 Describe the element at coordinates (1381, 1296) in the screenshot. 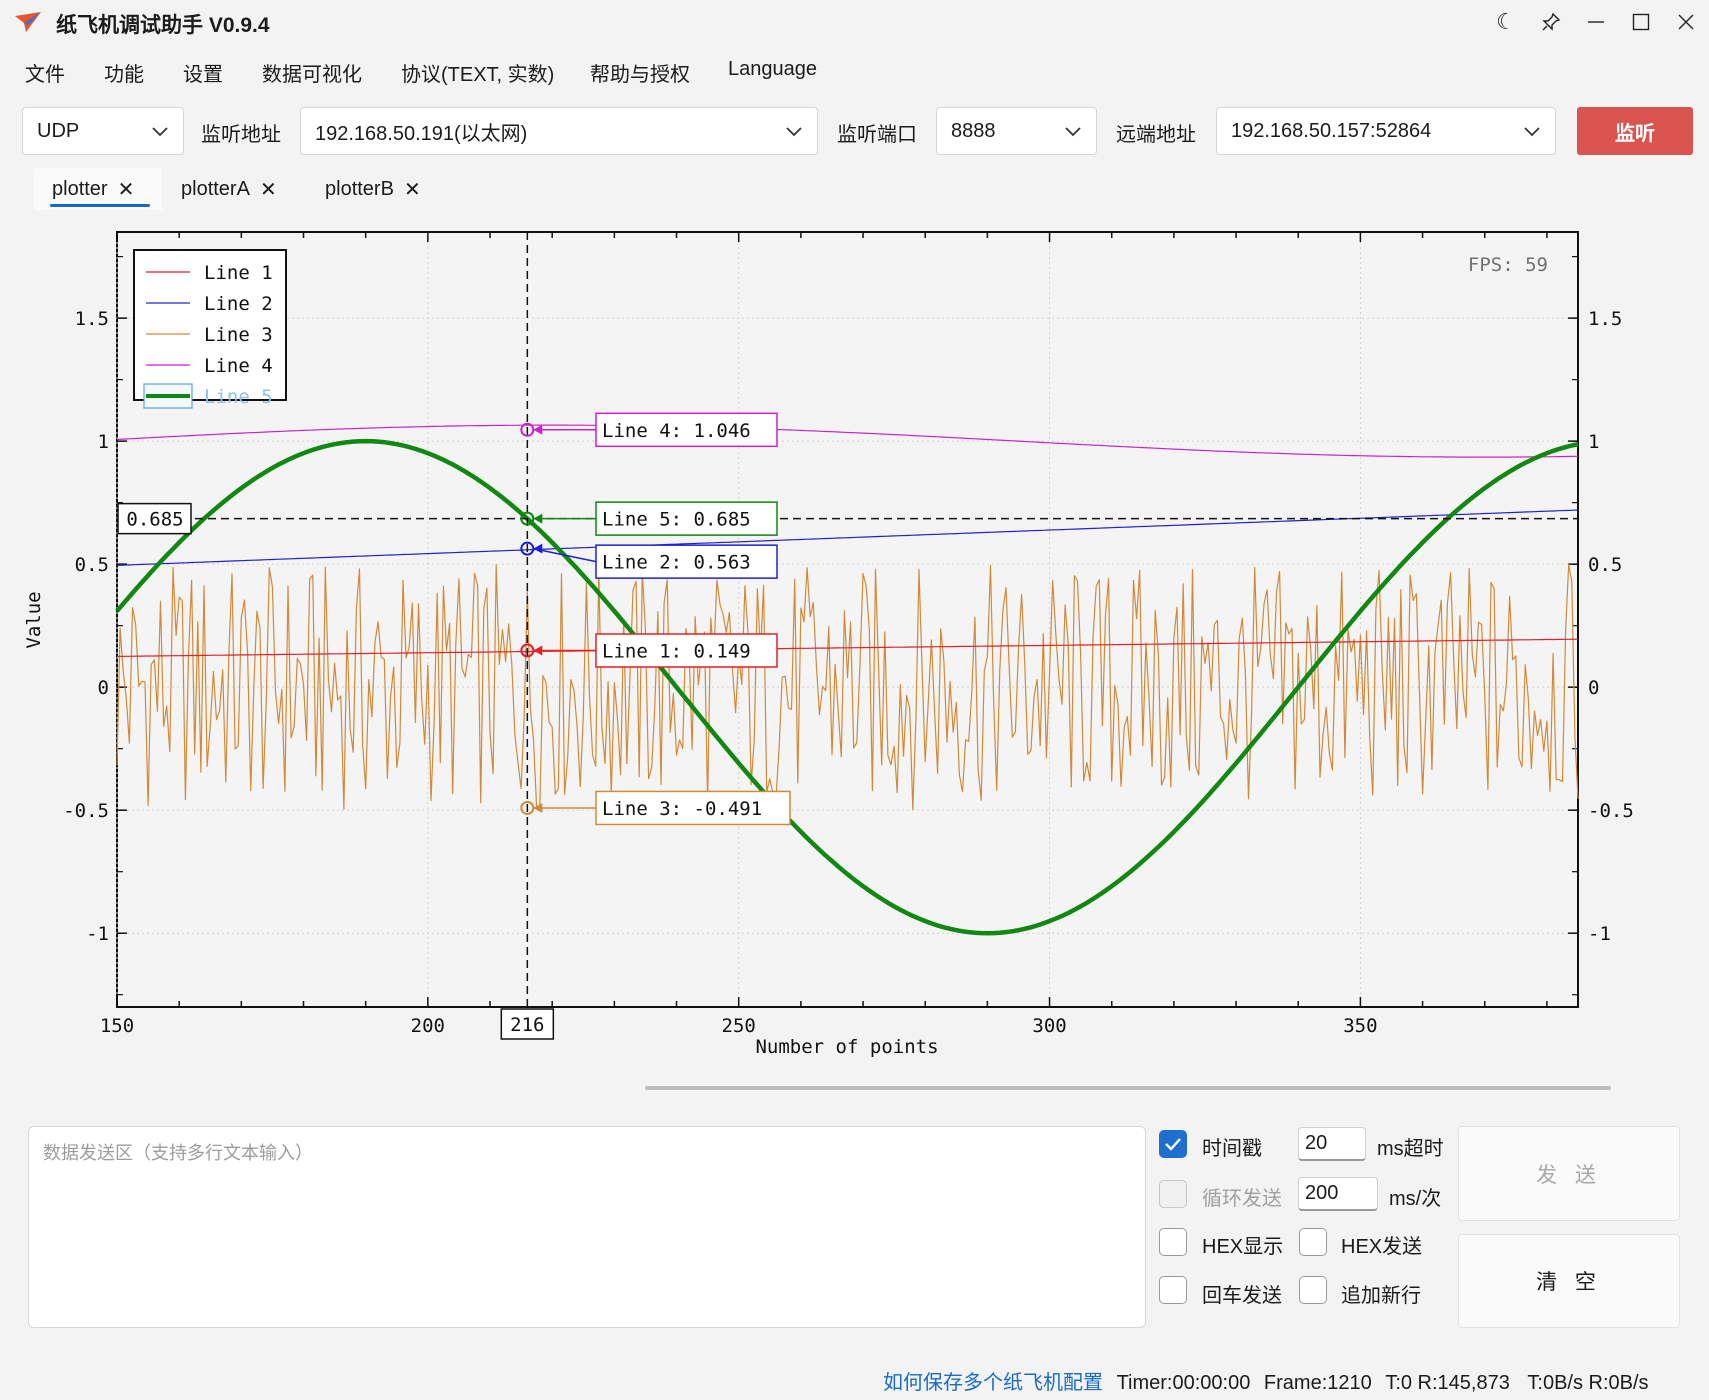

I see `append-newline-label: 追加新行` at that location.